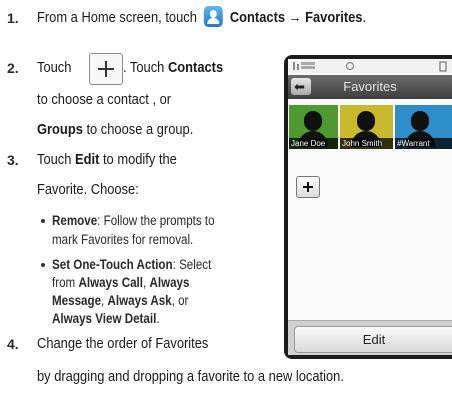 The width and height of the screenshot is (452, 407). I want to click on screen-title: Favorites, so click(370, 86).